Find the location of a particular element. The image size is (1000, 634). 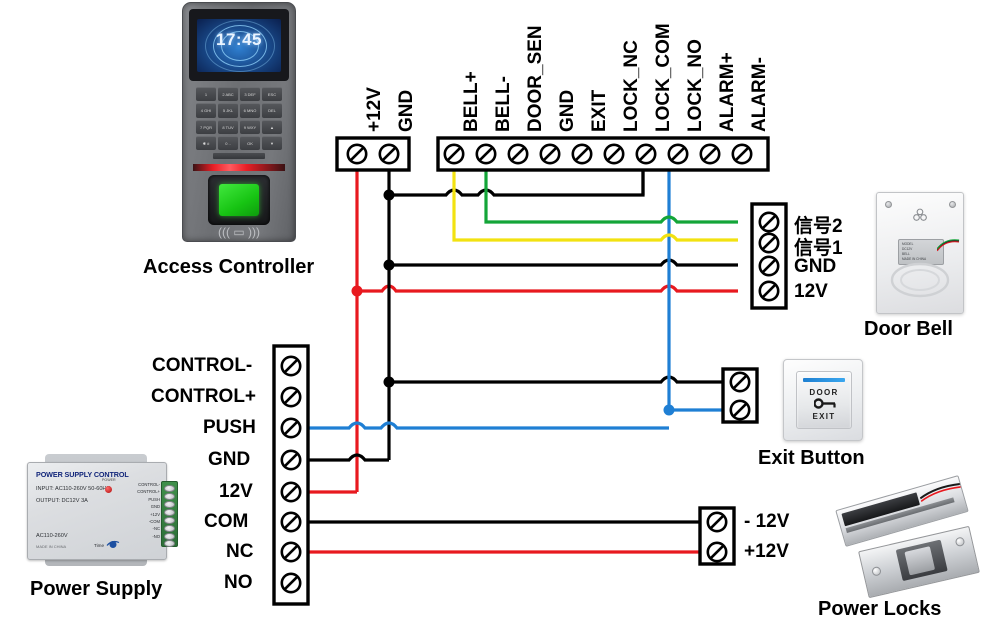

psu-terminal-label-com: COM is located at coordinates (226, 521).